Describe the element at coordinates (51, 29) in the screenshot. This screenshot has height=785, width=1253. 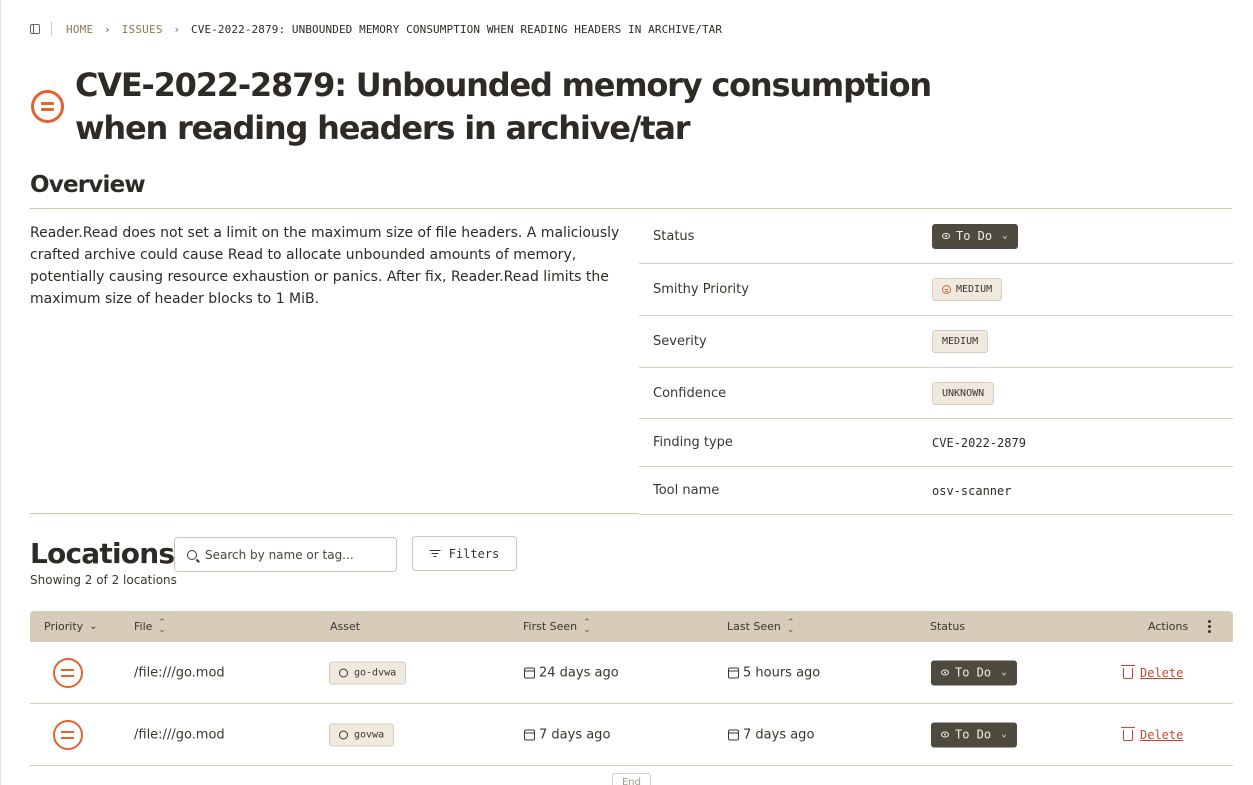
I see `breadcrumb-divider` at that location.